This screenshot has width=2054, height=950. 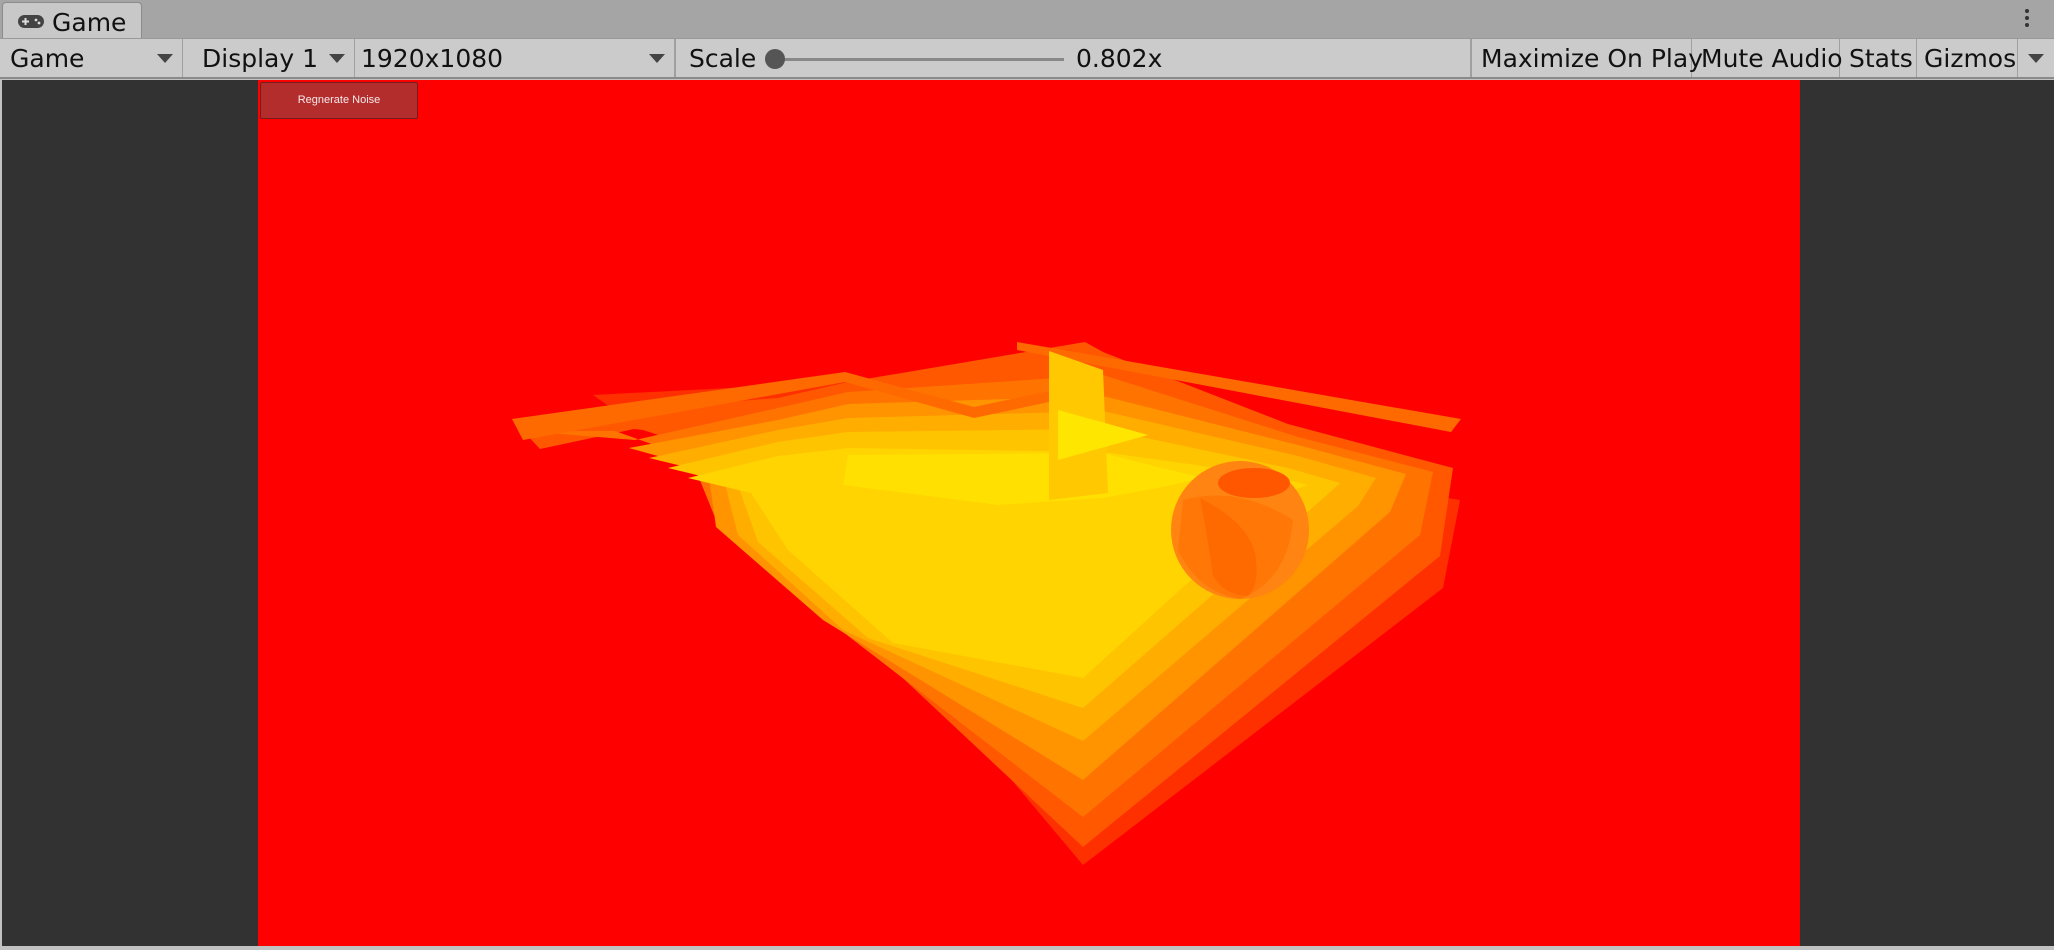 I want to click on mute-audio-label: Mute Audio, so click(x=1772, y=58).